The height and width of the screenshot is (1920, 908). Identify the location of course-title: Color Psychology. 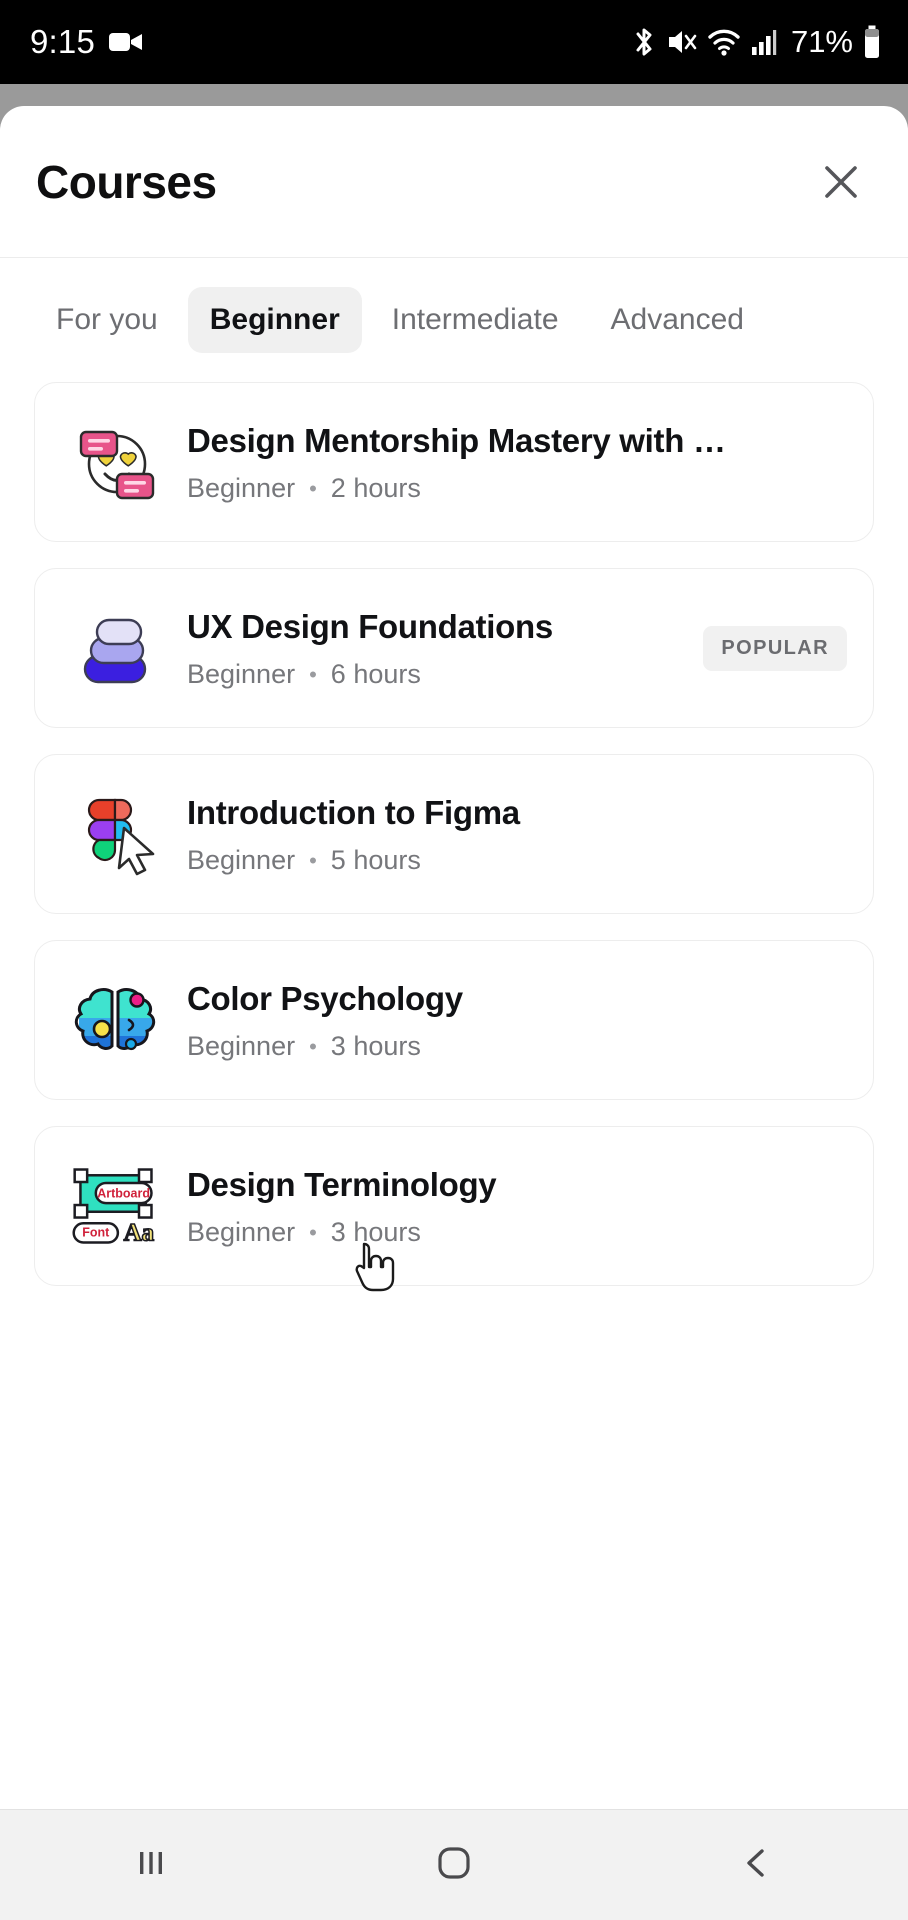
(325, 998).